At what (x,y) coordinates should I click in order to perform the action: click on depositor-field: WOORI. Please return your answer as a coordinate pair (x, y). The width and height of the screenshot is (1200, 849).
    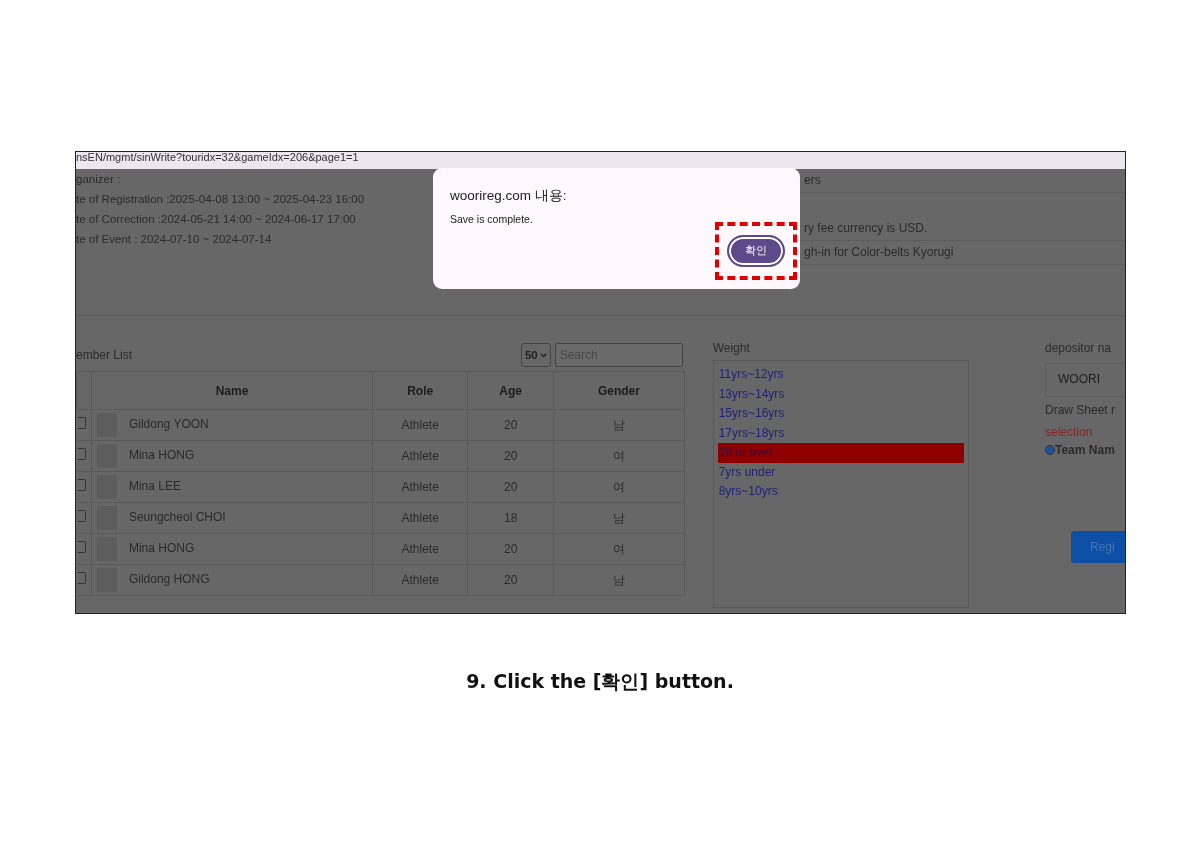
    Looking at the image, I should click on (1085, 380).